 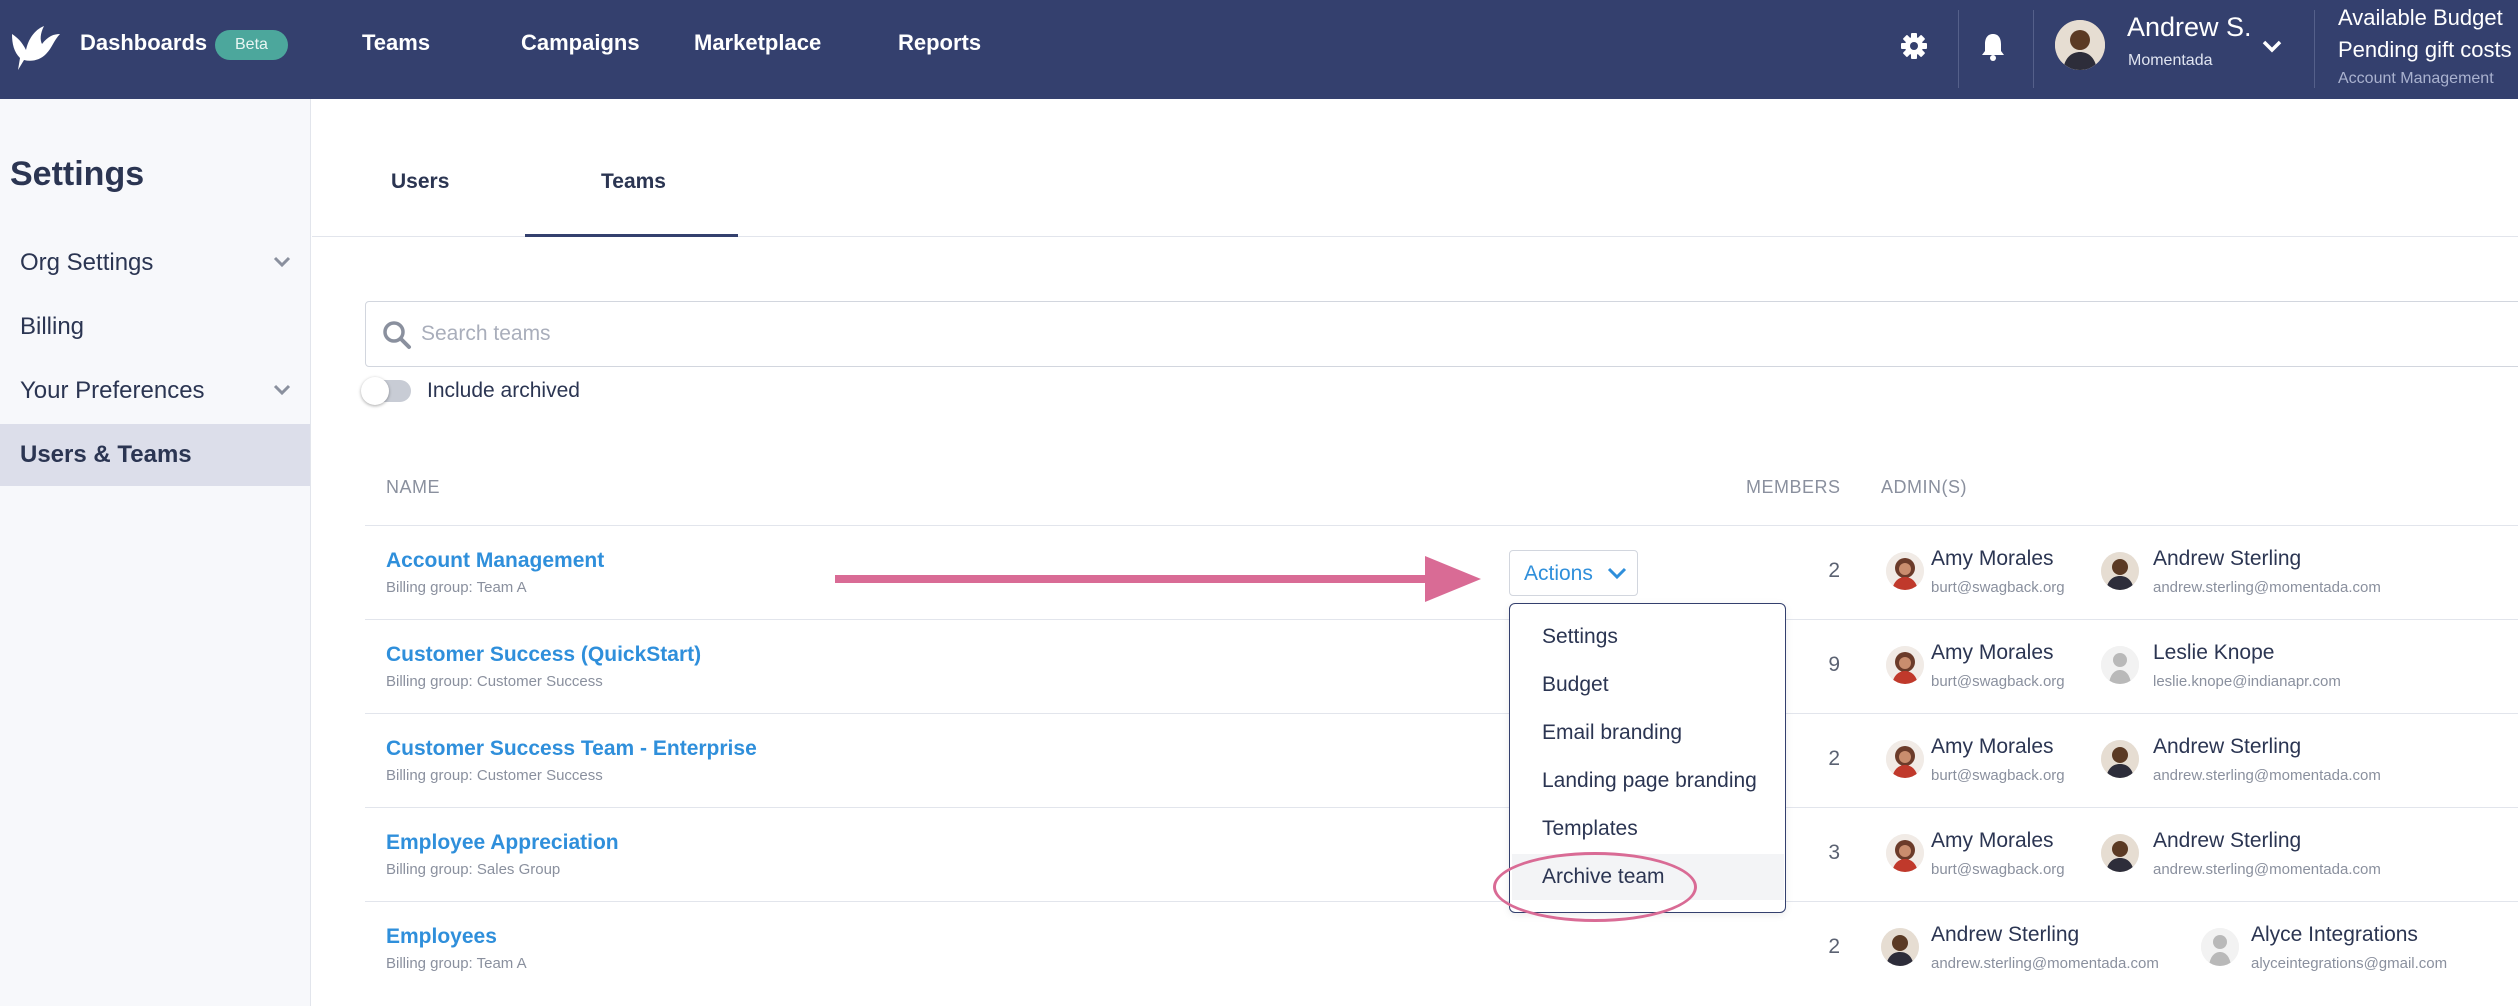 I want to click on gear-icon, so click(x=1914, y=46).